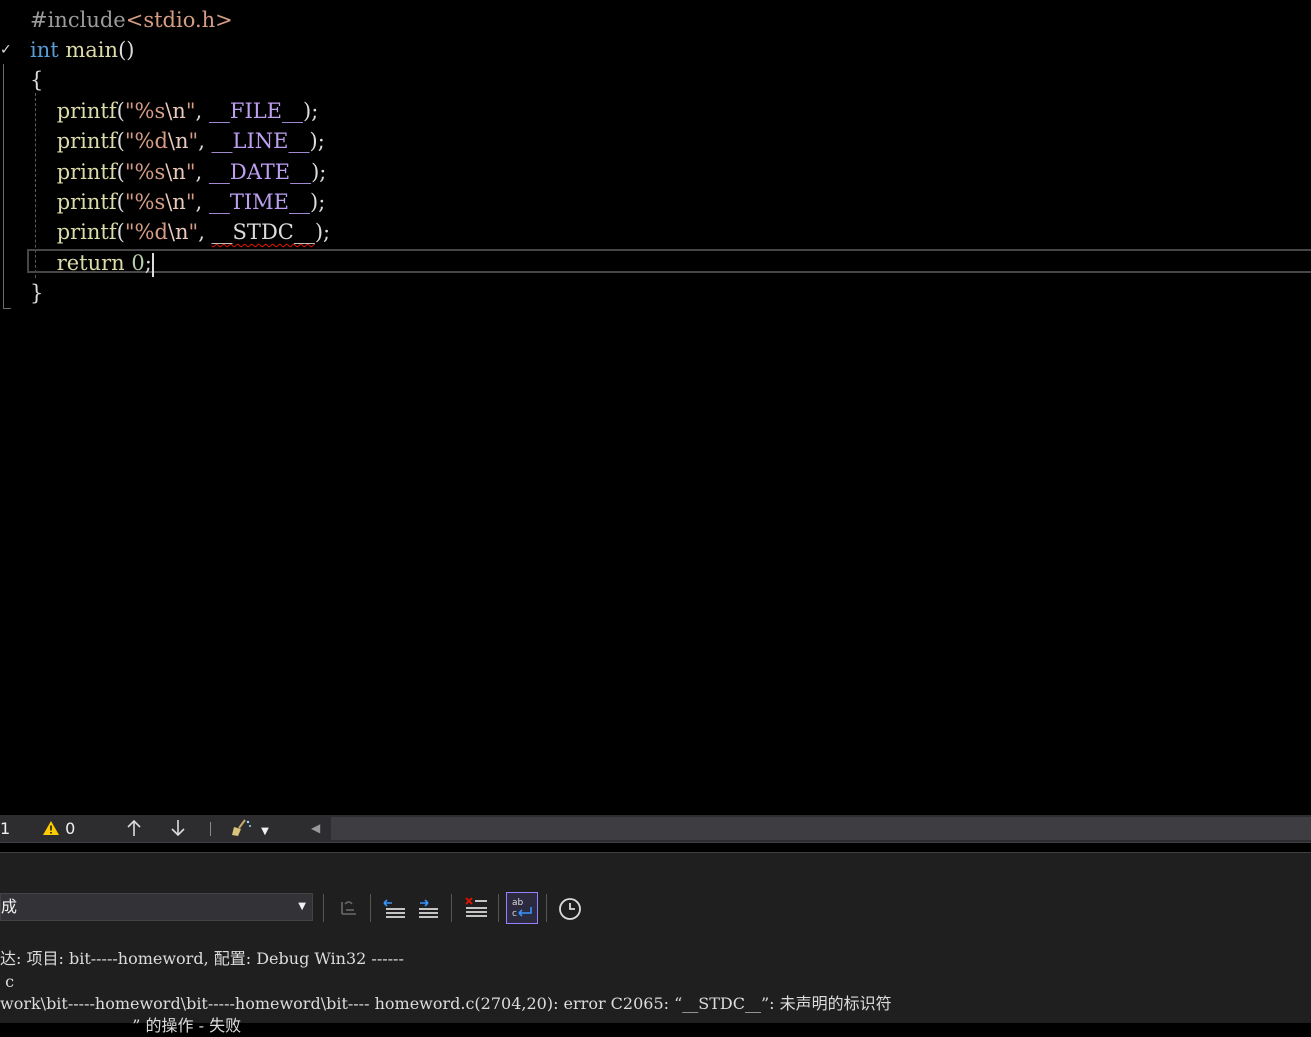  I want to click on editor-status-strip: 1 0 ▼ ◀, so click(655, 829).